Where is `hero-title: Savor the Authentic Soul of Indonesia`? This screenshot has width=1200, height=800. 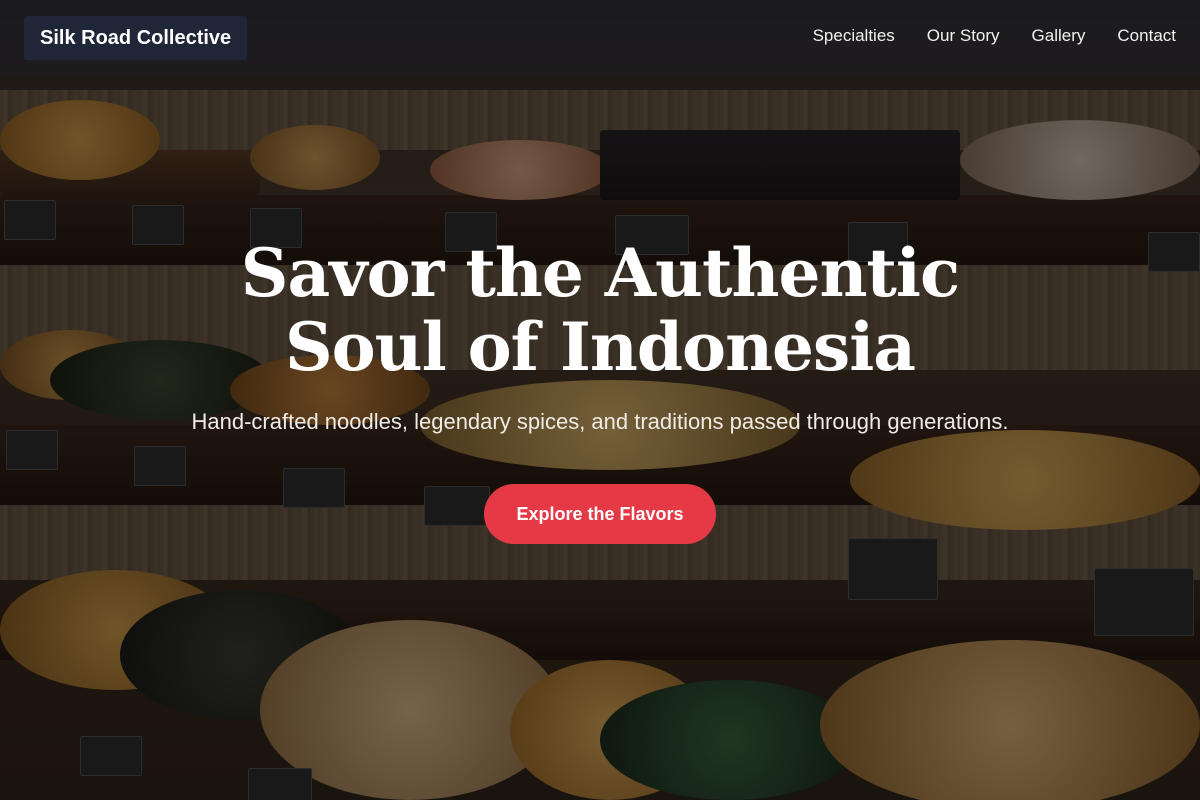 hero-title: Savor the Authentic Soul of Indonesia is located at coordinates (600, 310).